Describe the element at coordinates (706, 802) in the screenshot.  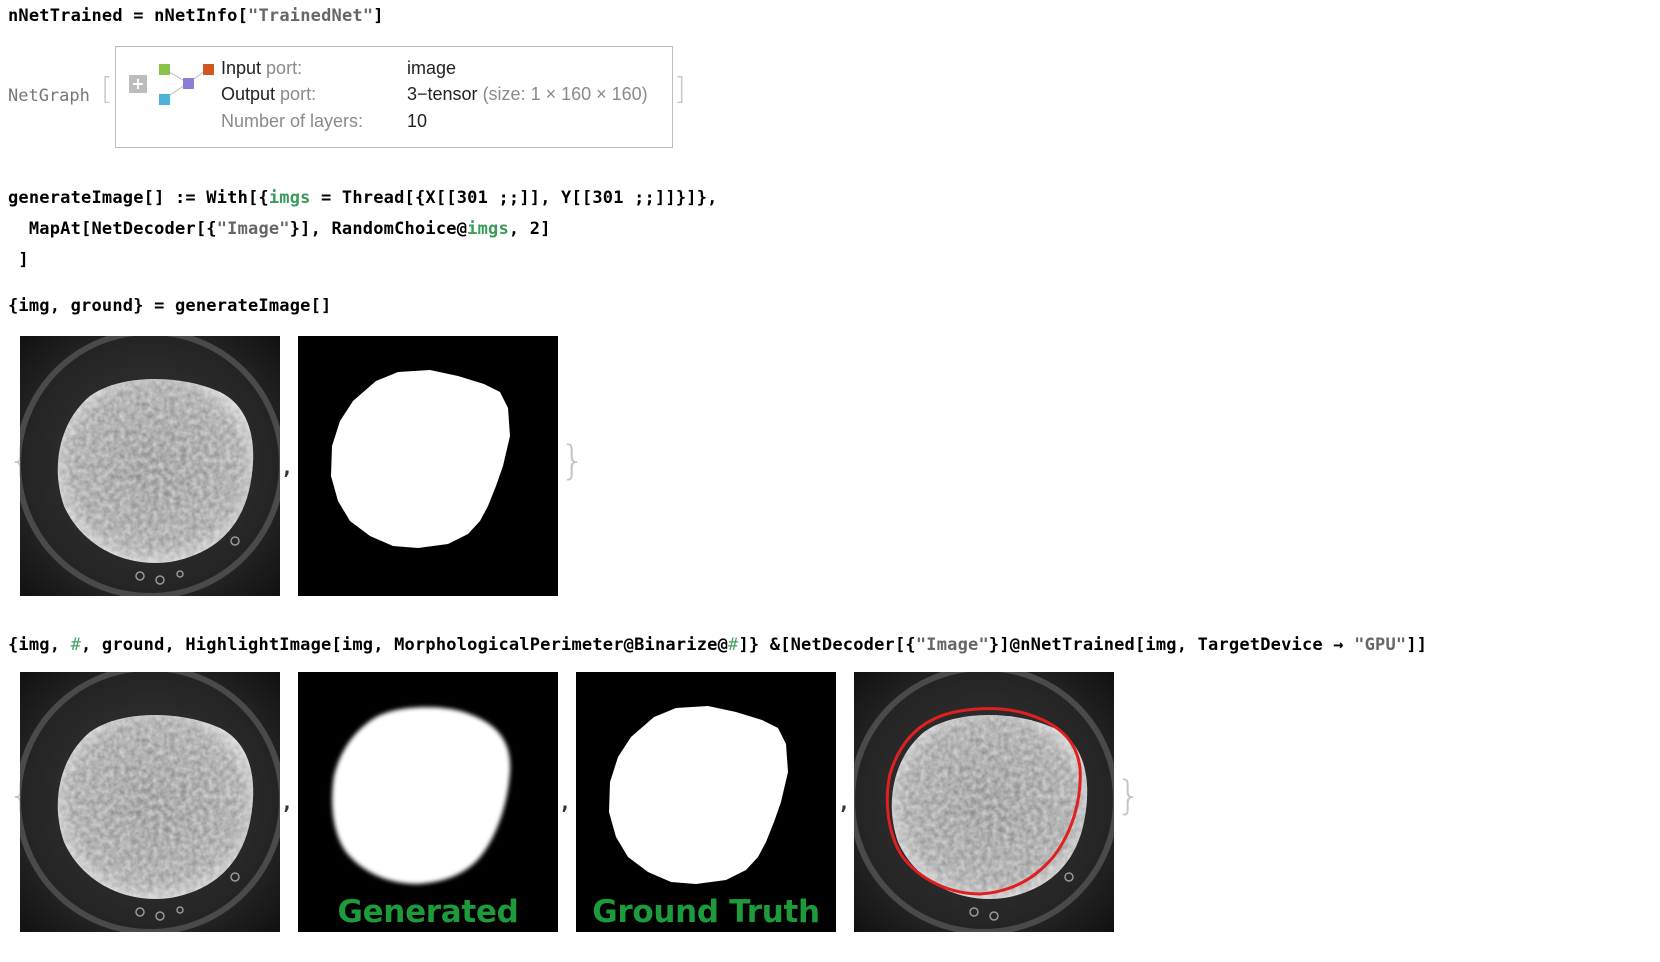
I see `ground-truth-mask: Ground Truth` at that location.